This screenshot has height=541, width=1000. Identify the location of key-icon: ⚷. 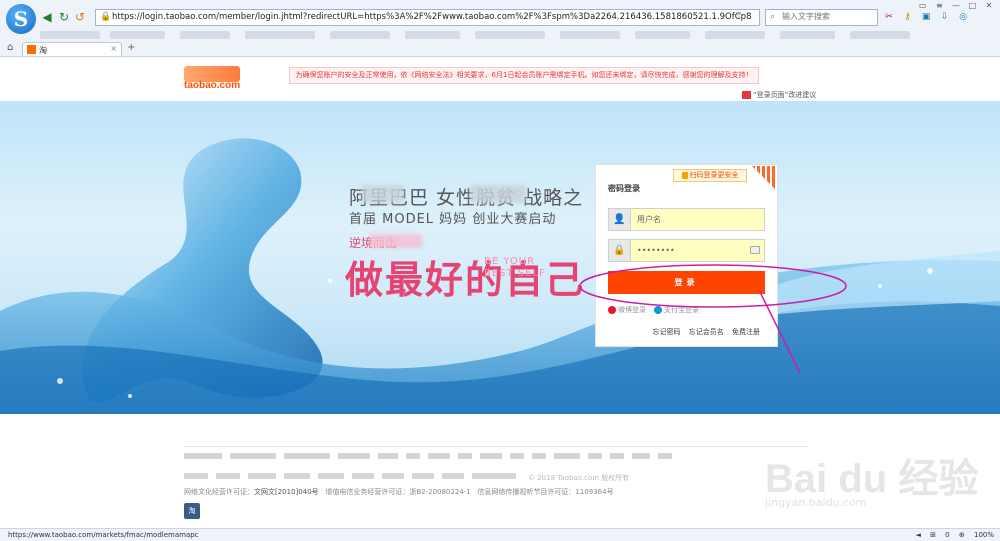
(908, 17).